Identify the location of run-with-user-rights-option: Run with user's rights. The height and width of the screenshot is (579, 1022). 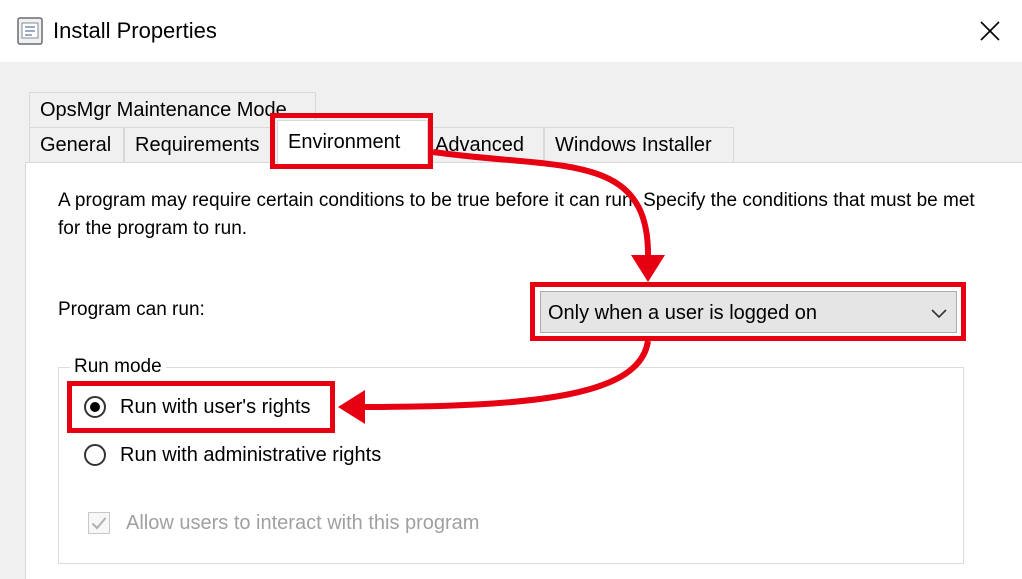
(197, 407).